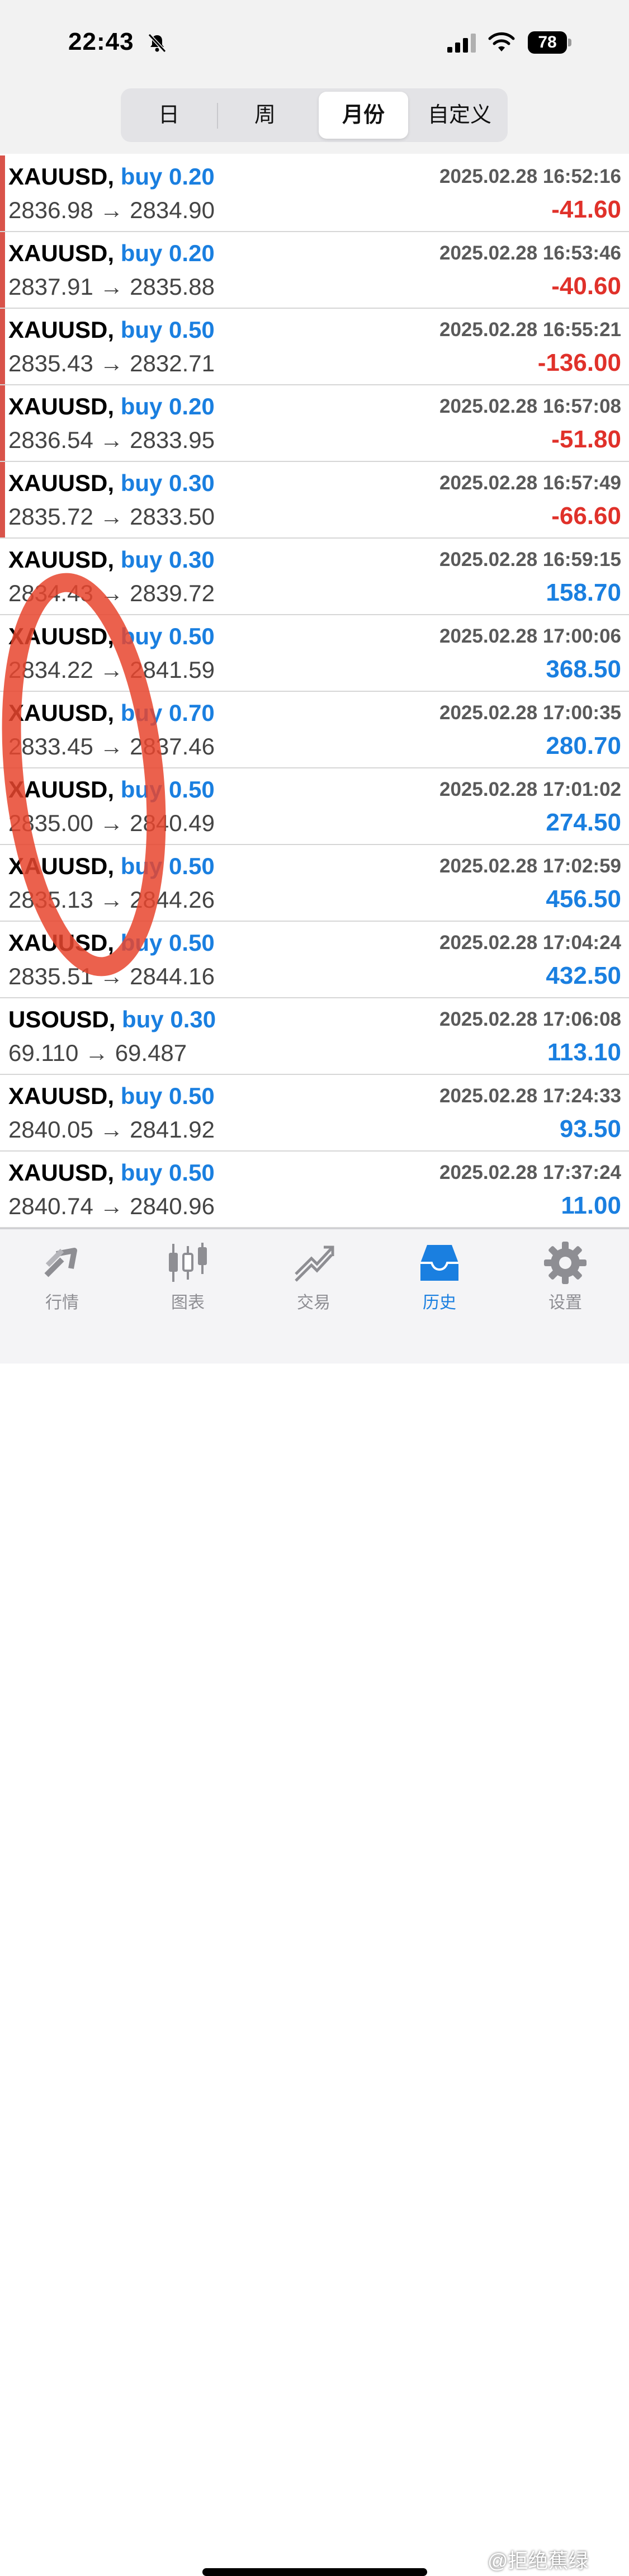 Image resolution: width=629 pixels, height=2576 pixels. What do you see at coordinates (62, 1019) in the screenshot?
I see `trade-symbol: USOUSD,` at bounding box center [62, 1019].